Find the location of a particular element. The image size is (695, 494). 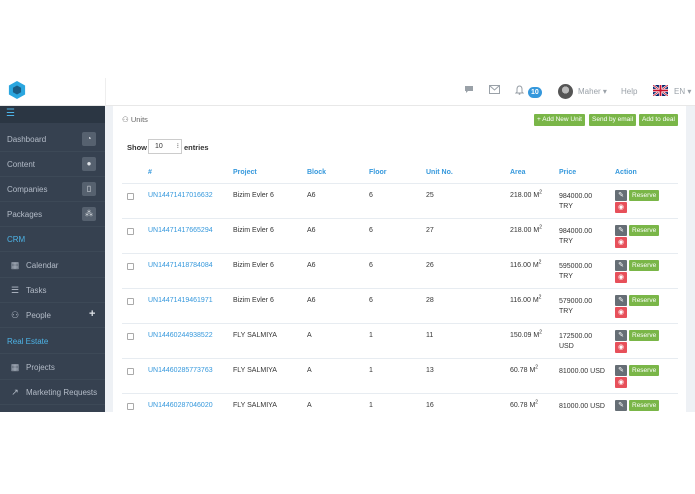

cell-price: 172500.00 USD is located at coordinates (576, 341).